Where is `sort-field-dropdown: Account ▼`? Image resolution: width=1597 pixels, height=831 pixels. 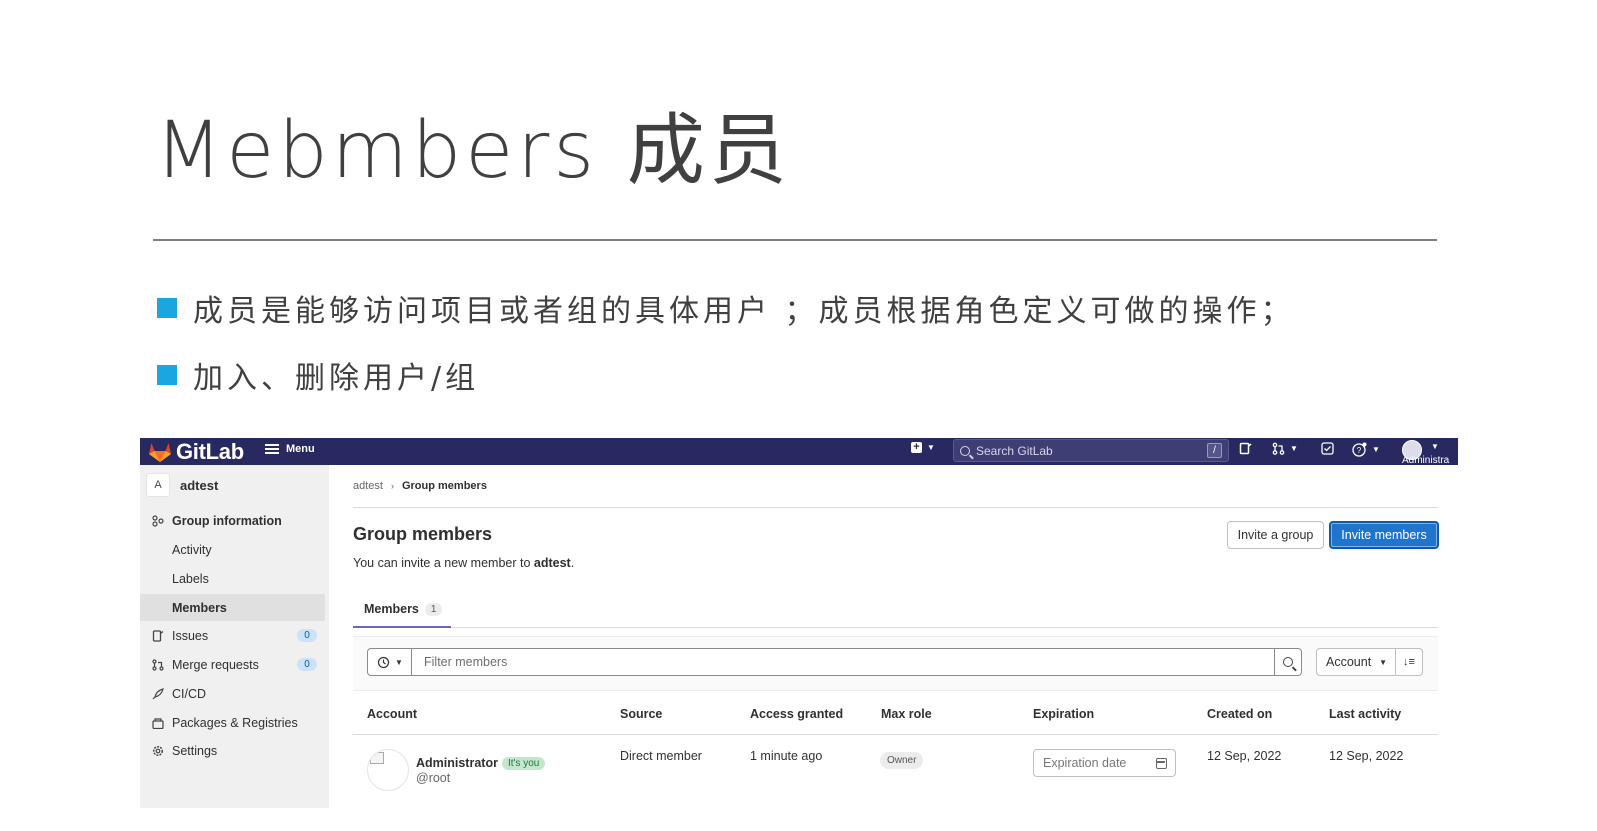 sort-field-dropdown: Account ▼ is located at coordinates (1356, 662).